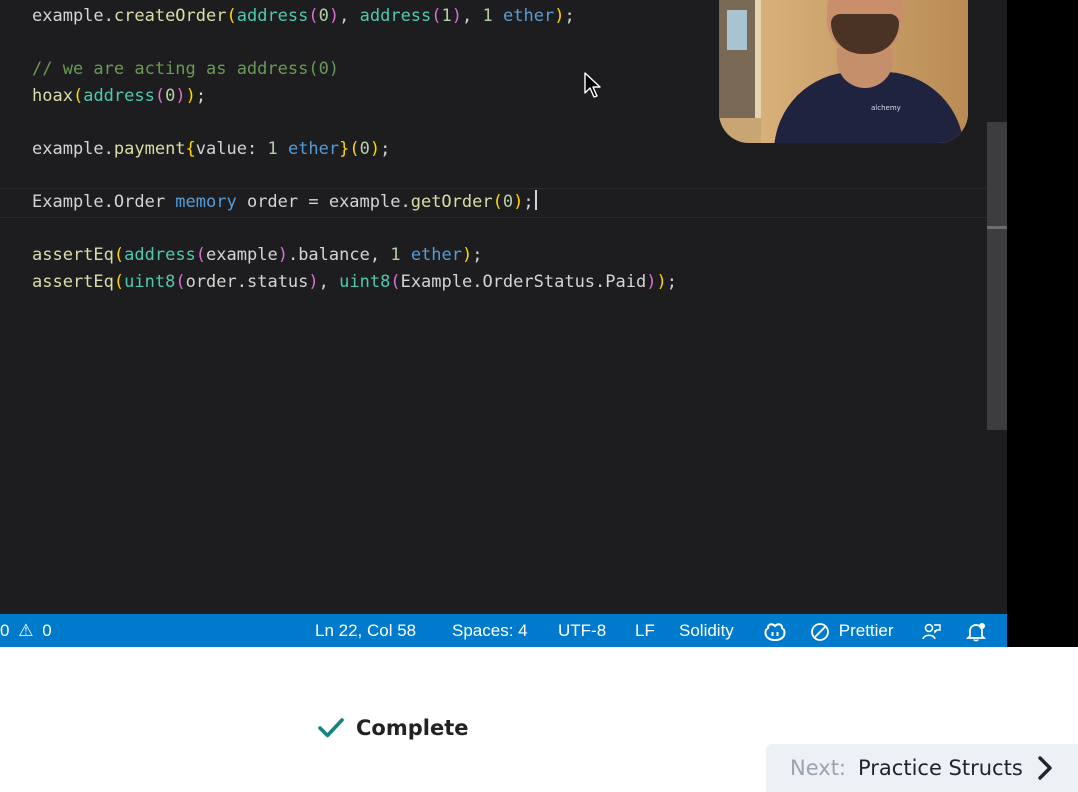 This screenshot has height=792, width=1078. I want to click on code-line: hoax(address(0));, so click(119, 96).